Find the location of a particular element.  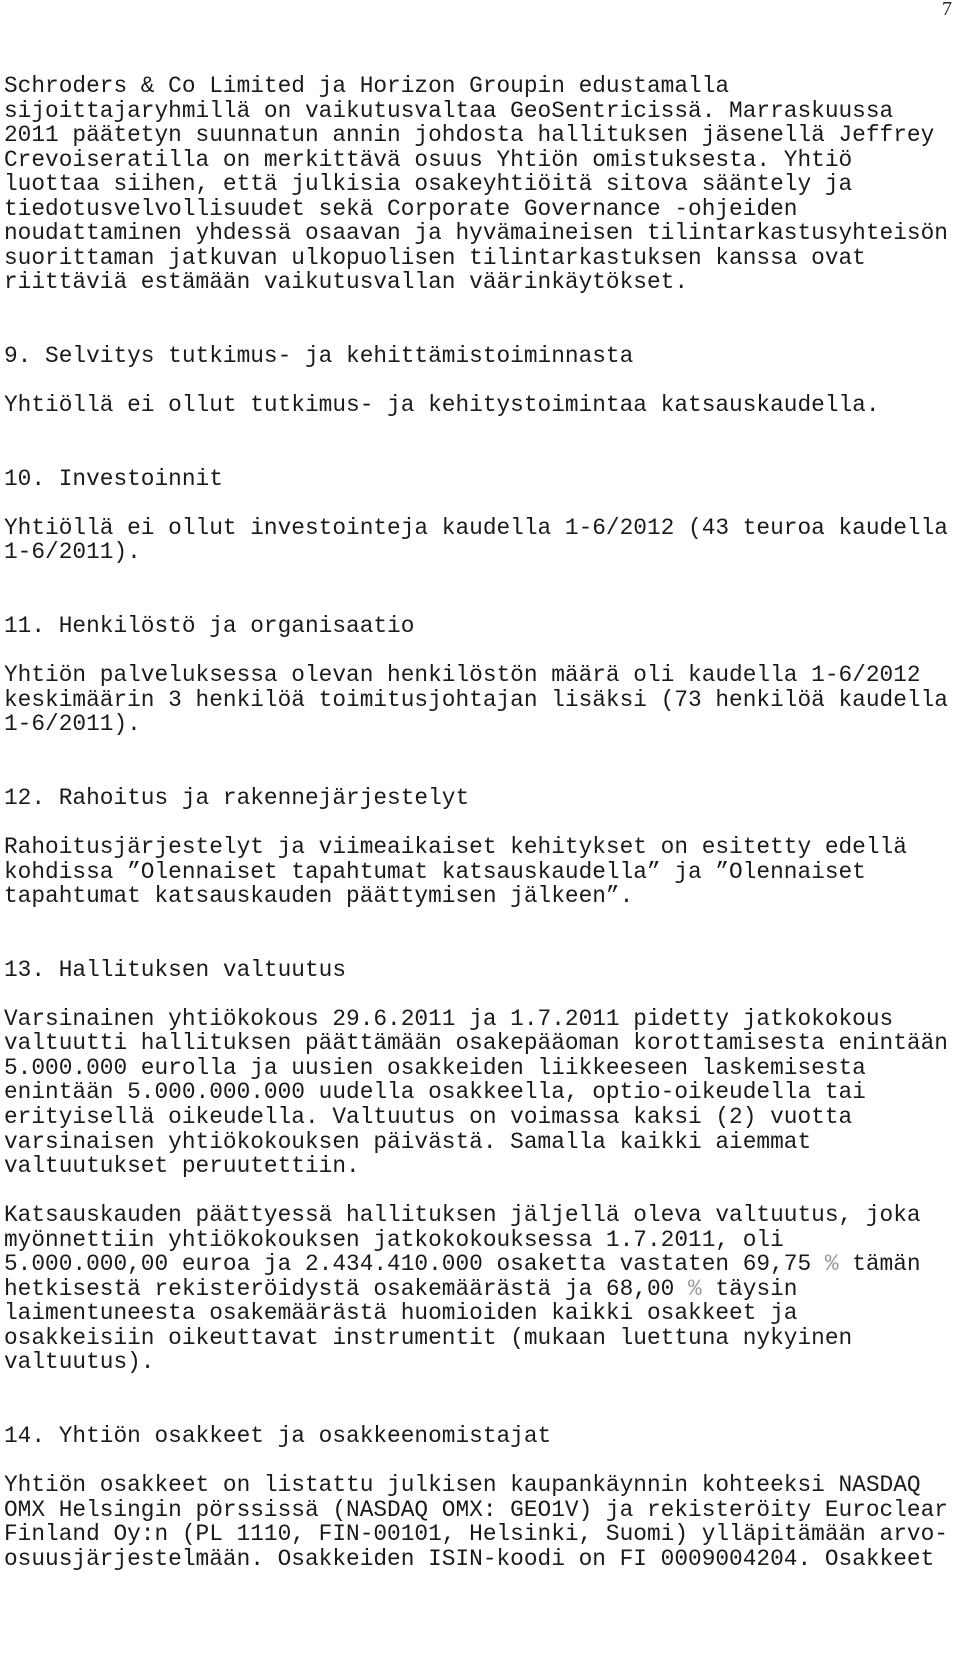

section-heading: 11. Henkilöstö ja organisaatio is located at coordinates (209, 626).